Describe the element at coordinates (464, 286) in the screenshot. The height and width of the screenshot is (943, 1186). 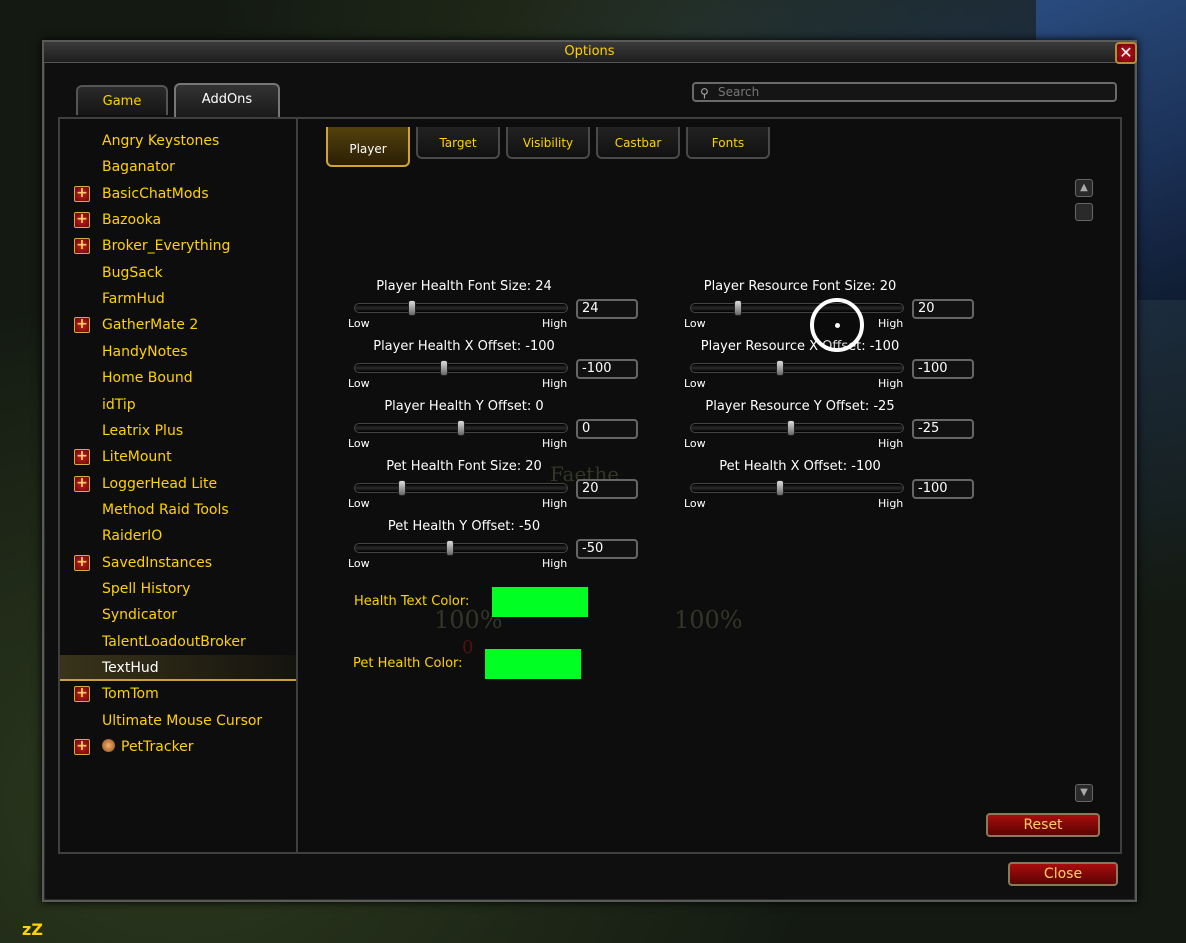
I see `slider-label: Player Health Font Size: 24` at that location.